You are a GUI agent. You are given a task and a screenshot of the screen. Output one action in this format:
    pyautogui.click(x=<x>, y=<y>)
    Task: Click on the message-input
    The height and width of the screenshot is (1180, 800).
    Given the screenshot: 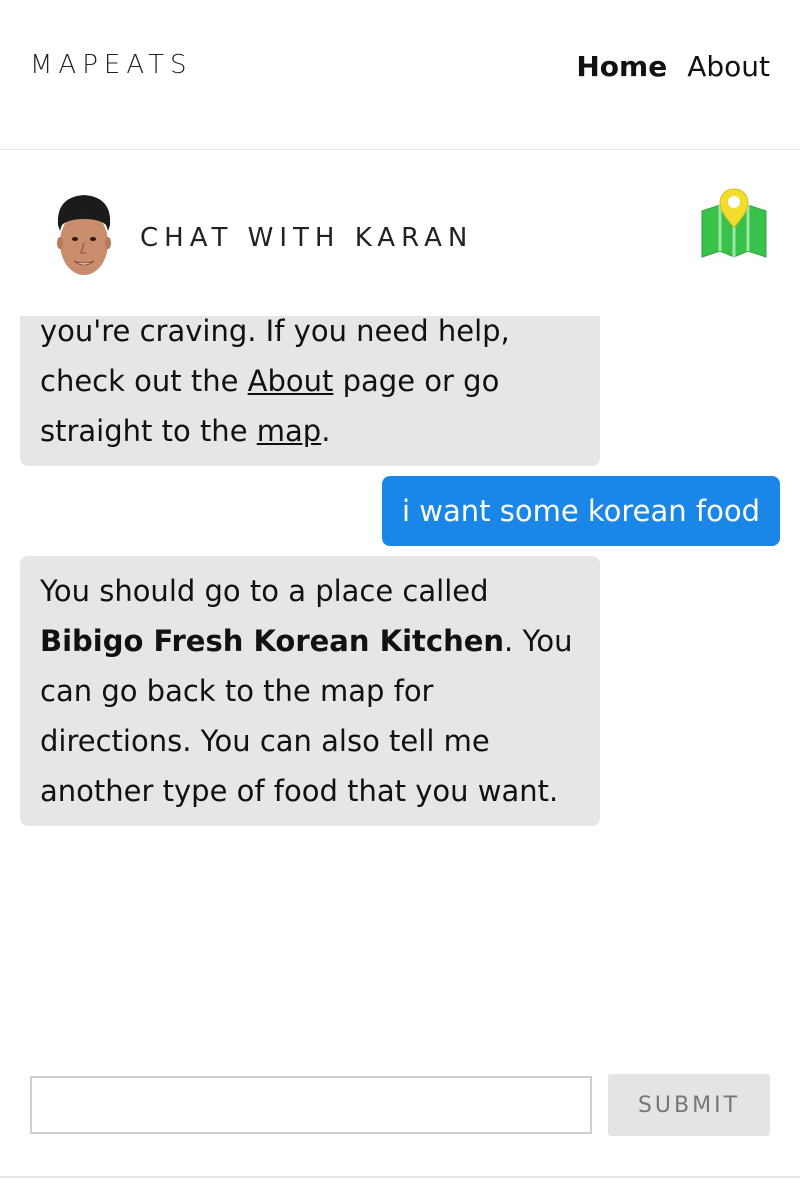 What is the action you would take?
    pyautogui.click(x=311, y=1105)
    